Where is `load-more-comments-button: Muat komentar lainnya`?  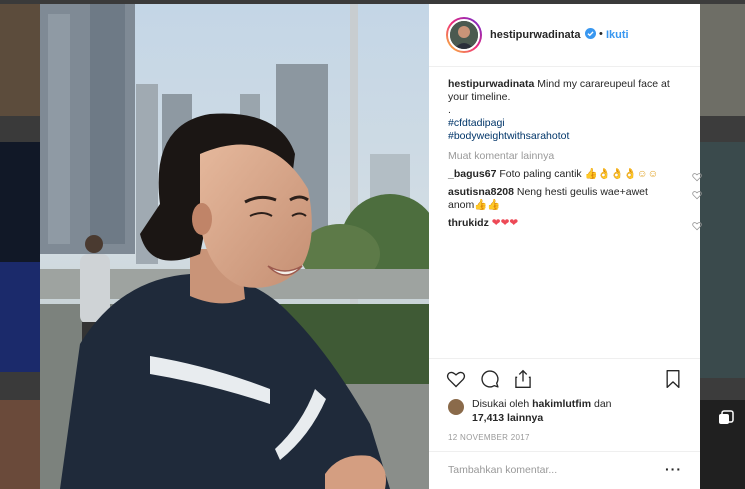
load-more-comments-button: Muat komentar lainnya is located at coordinates (568, 156).